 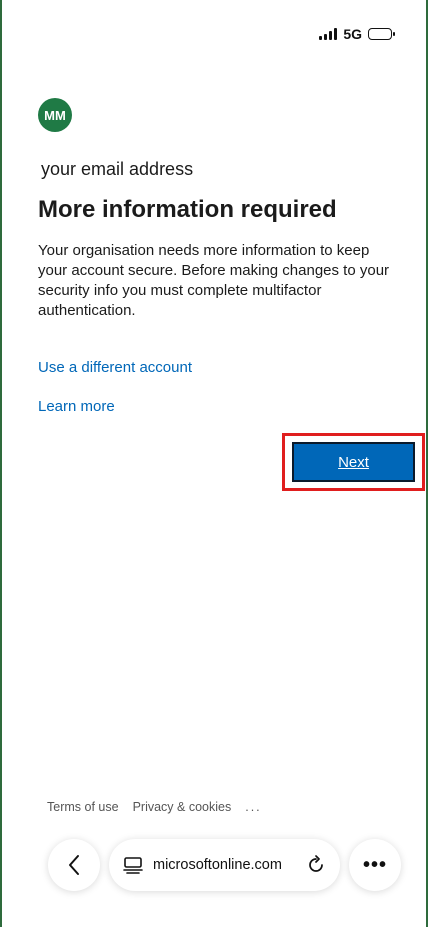 I want to click on battery-icon, so click(x=381, y=34).